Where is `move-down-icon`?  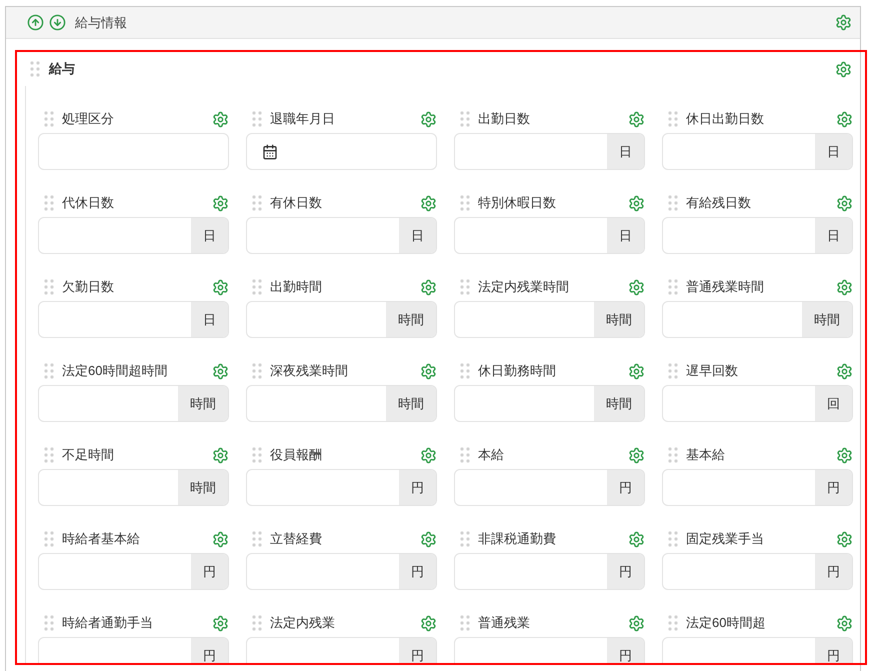
move-down-icon is located at coordinates (57, 22).